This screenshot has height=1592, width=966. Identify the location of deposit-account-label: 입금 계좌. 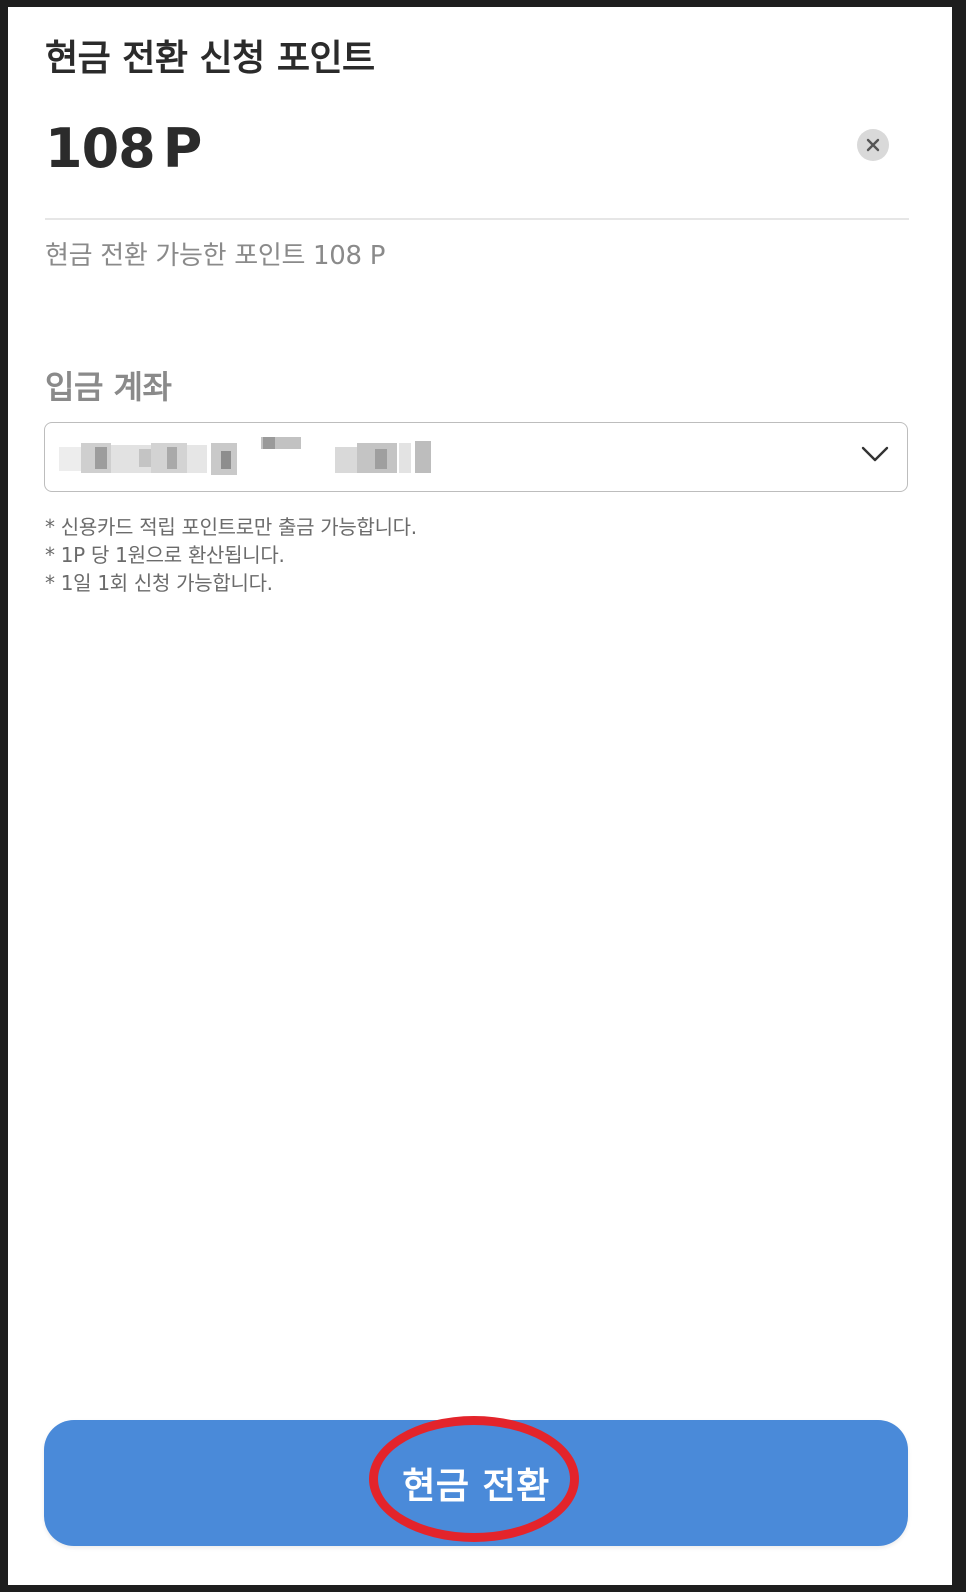
(108, 387).